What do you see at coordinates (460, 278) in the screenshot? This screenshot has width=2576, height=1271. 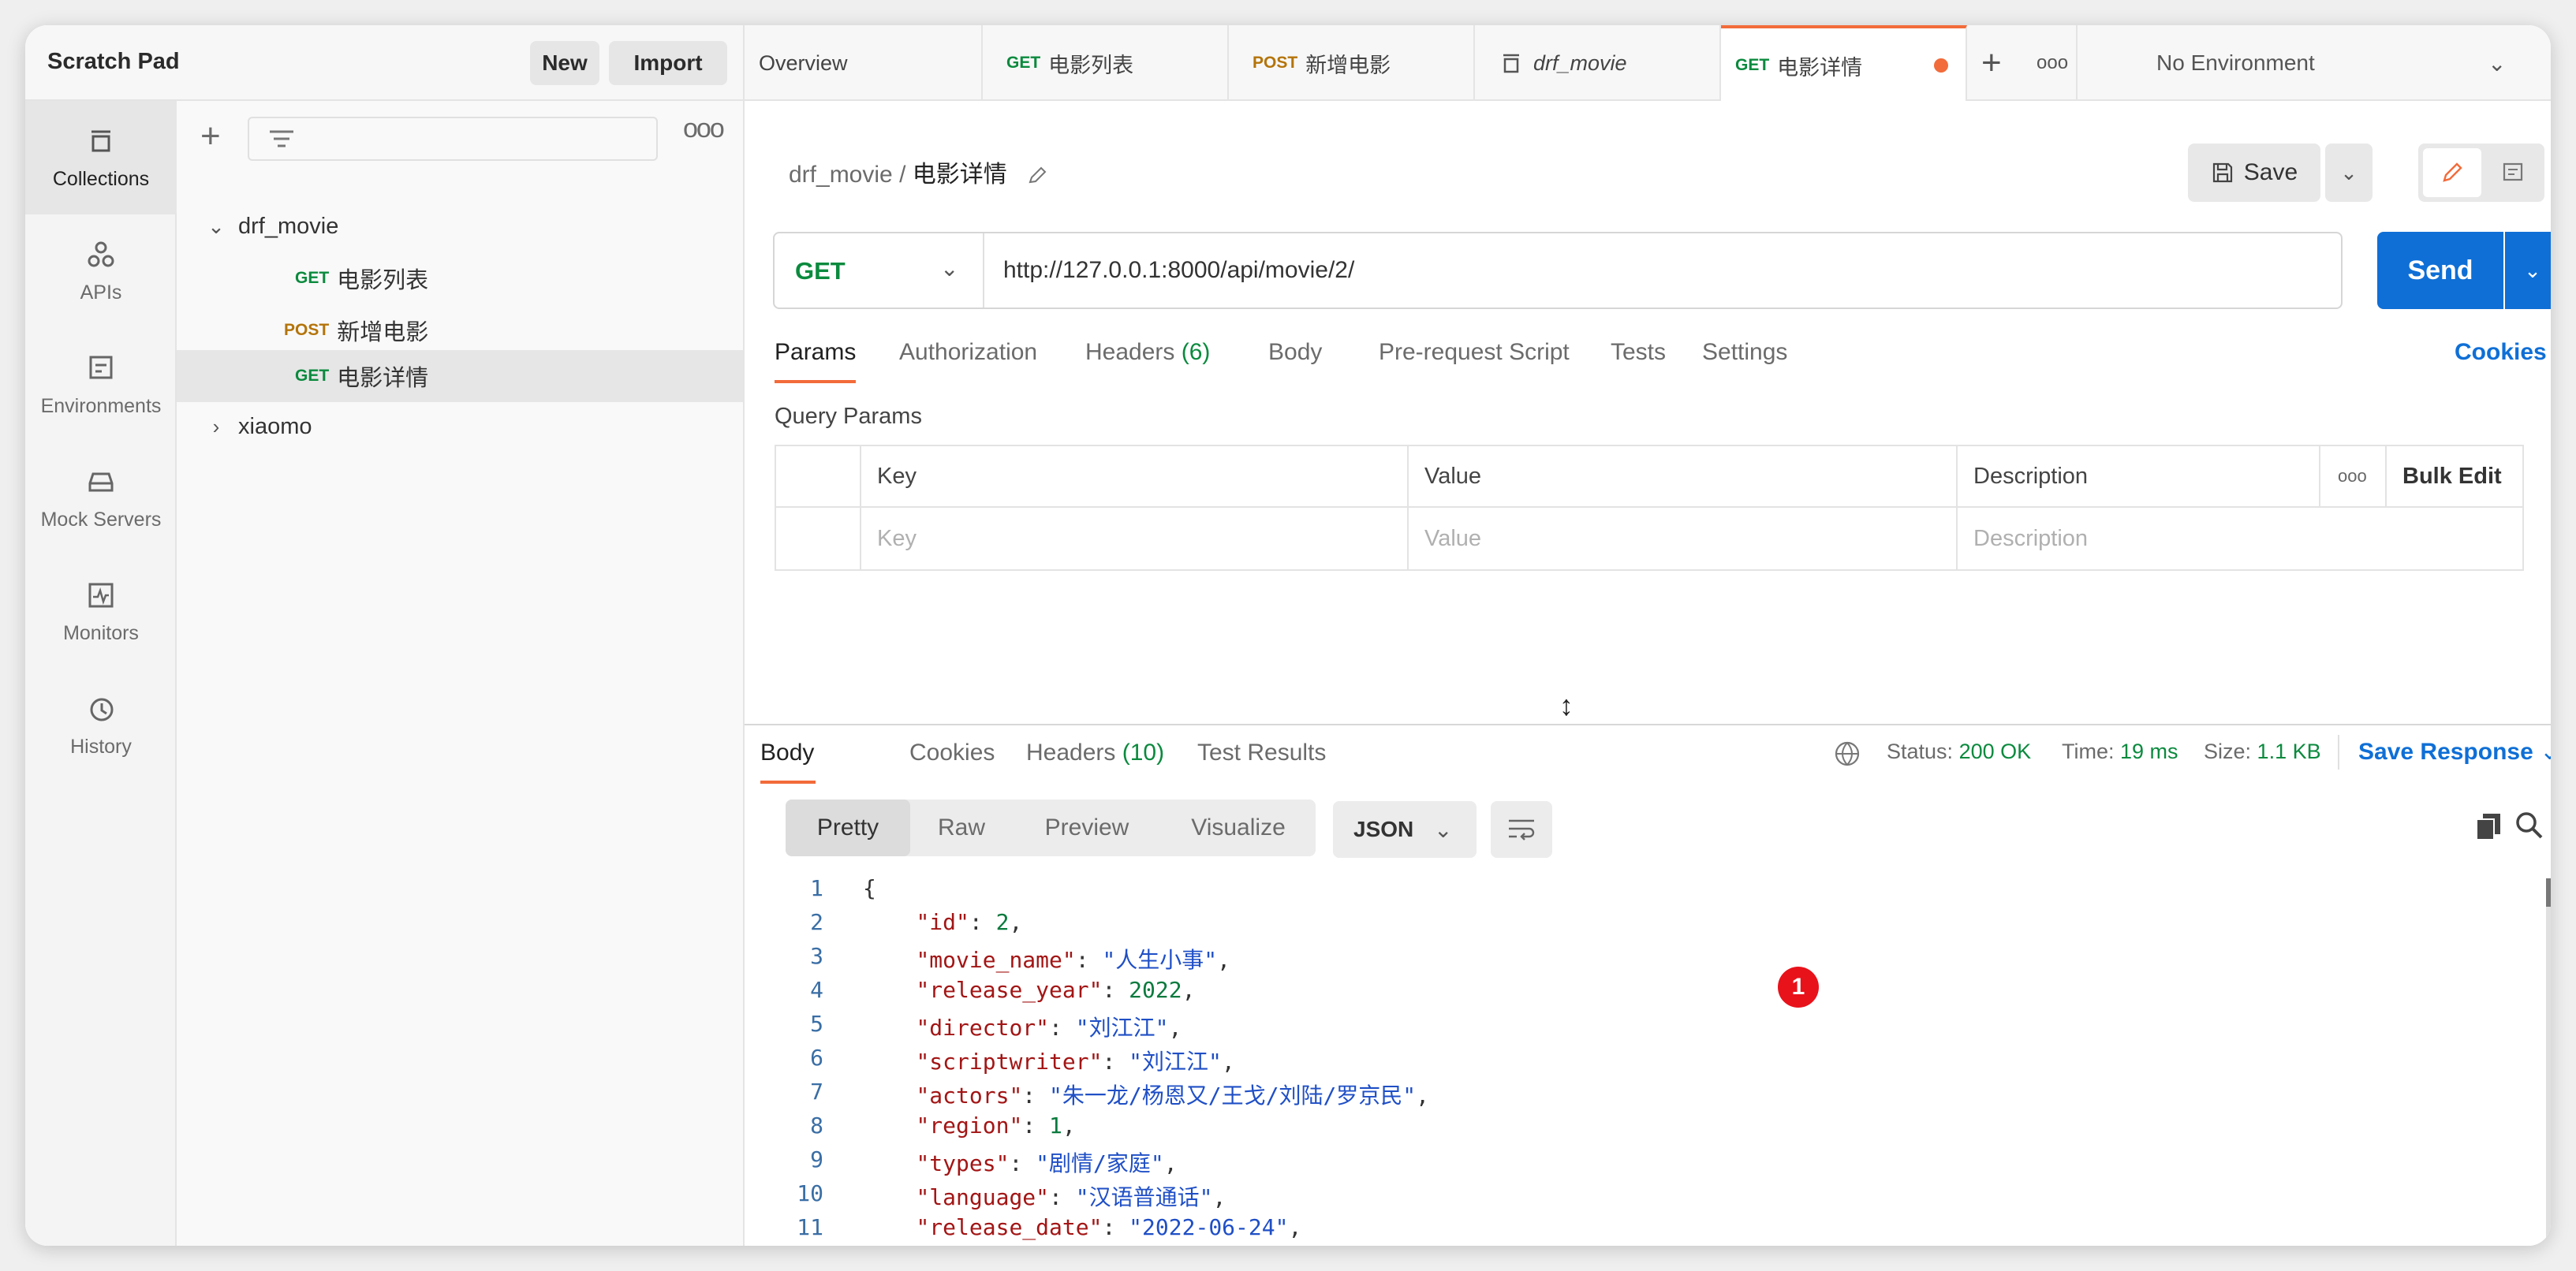 I see `tree-request: GET 电影列表` at bounding box center [460, 278].